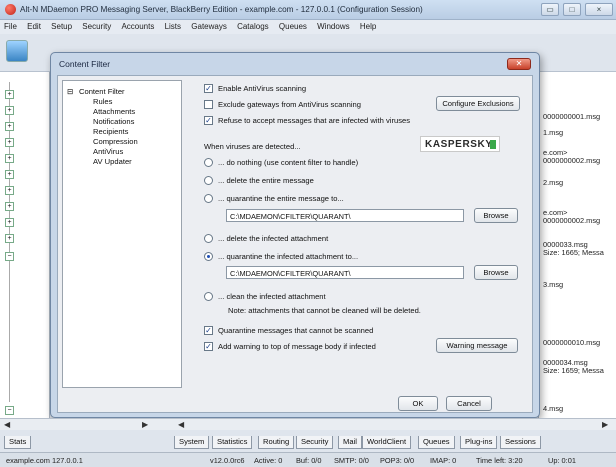 The image size is (616, 467). Describe the element at coordinates (61, 26) in the screenshot. I see `menu-setup: Setup` at that location.